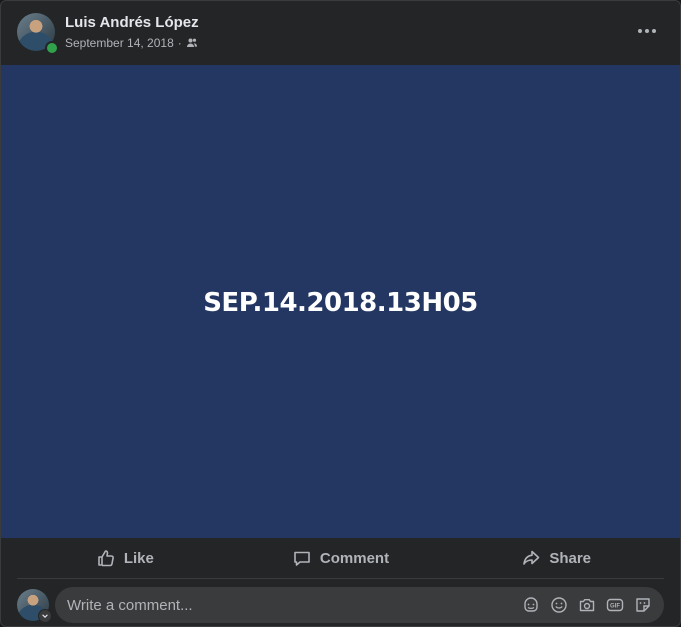 Image resolution: width=681 pixels, height=627 pixels. What do you see at coordinates (340, 33) in the screenshot?
I see `post-header: Luis Andrés López September 14, 2018 ·` at bounding box center [340, 33].